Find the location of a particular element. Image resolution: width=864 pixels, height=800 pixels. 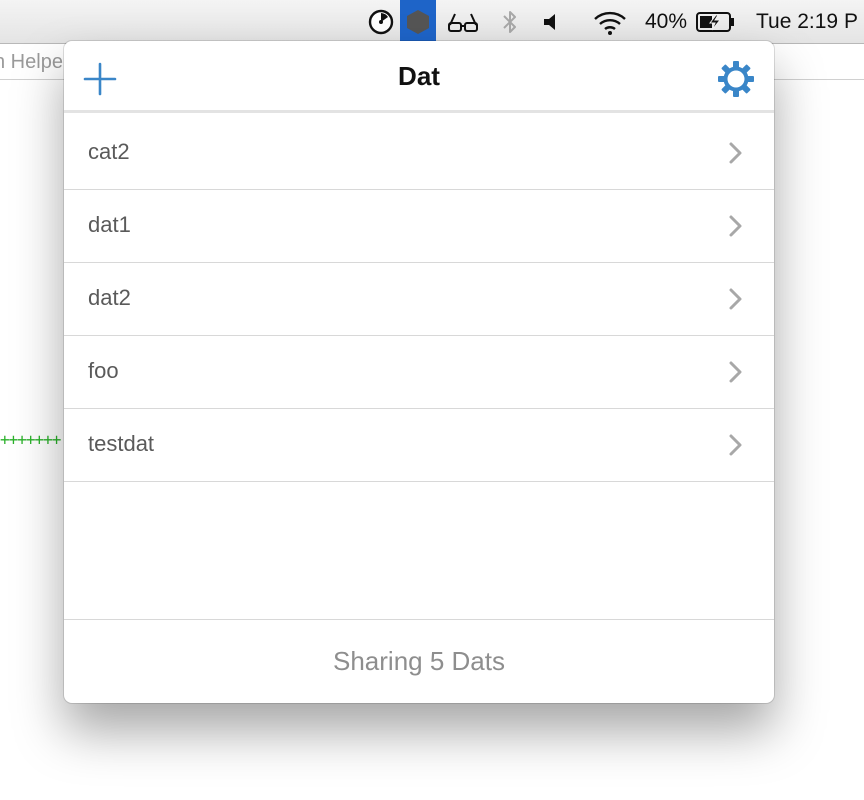

menu-bar: 40% Tue 2:19 P is located at coordinates (432, 22).